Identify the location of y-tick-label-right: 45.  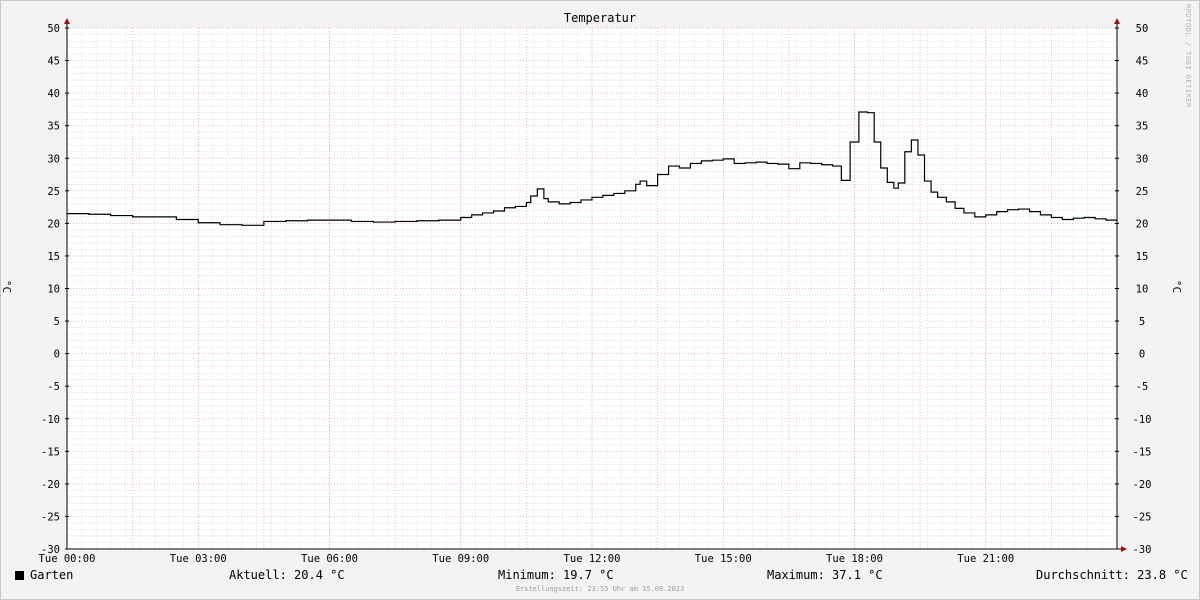
(1142, 62).